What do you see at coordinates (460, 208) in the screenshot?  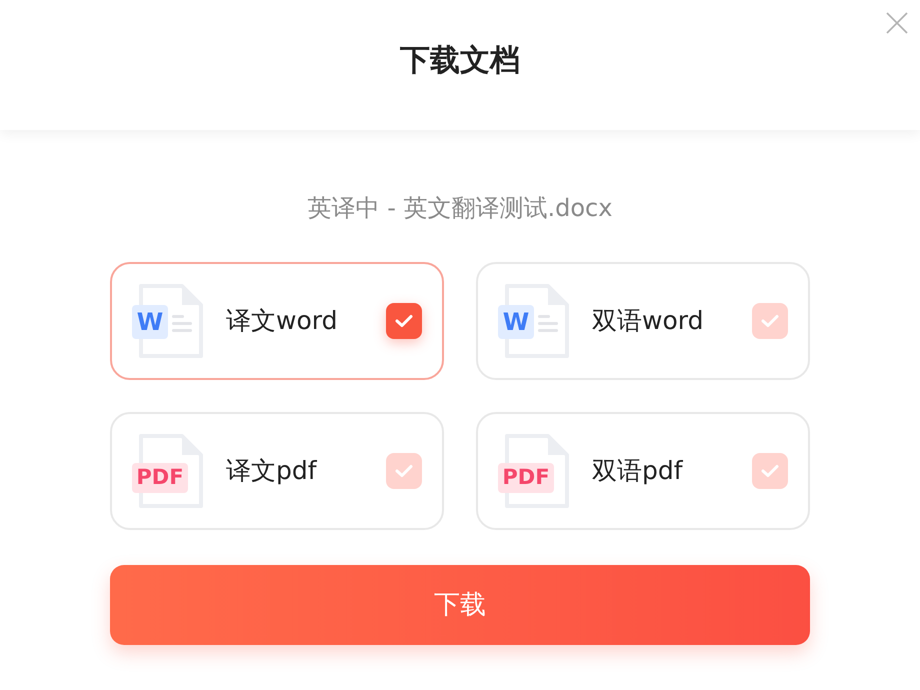 I see `file-name: 英译中 - 英文翻译测试.docx` at bounding box center [460, 208].